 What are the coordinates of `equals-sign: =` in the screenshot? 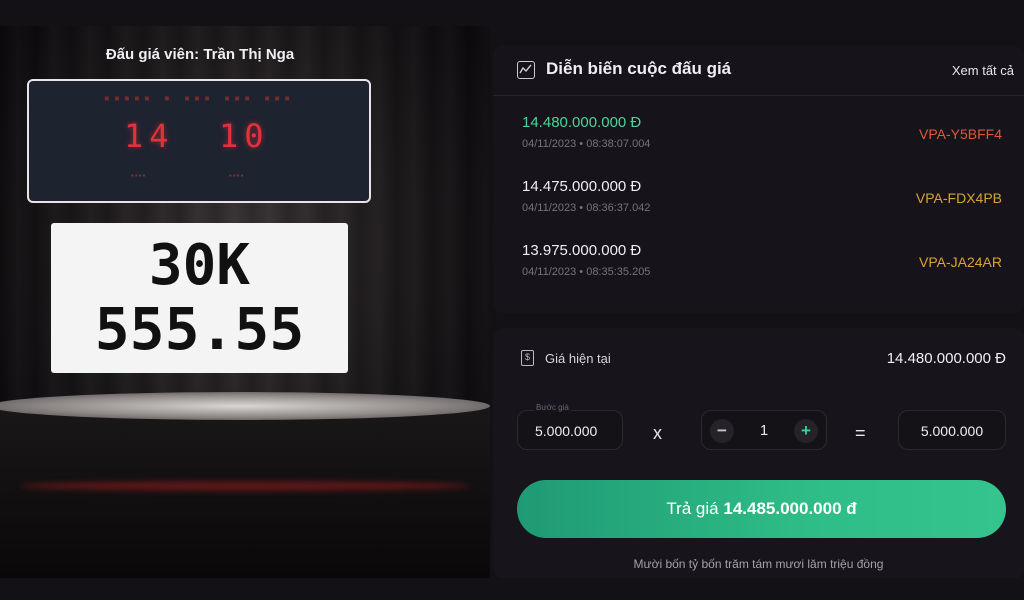 It's located at (860, 433).